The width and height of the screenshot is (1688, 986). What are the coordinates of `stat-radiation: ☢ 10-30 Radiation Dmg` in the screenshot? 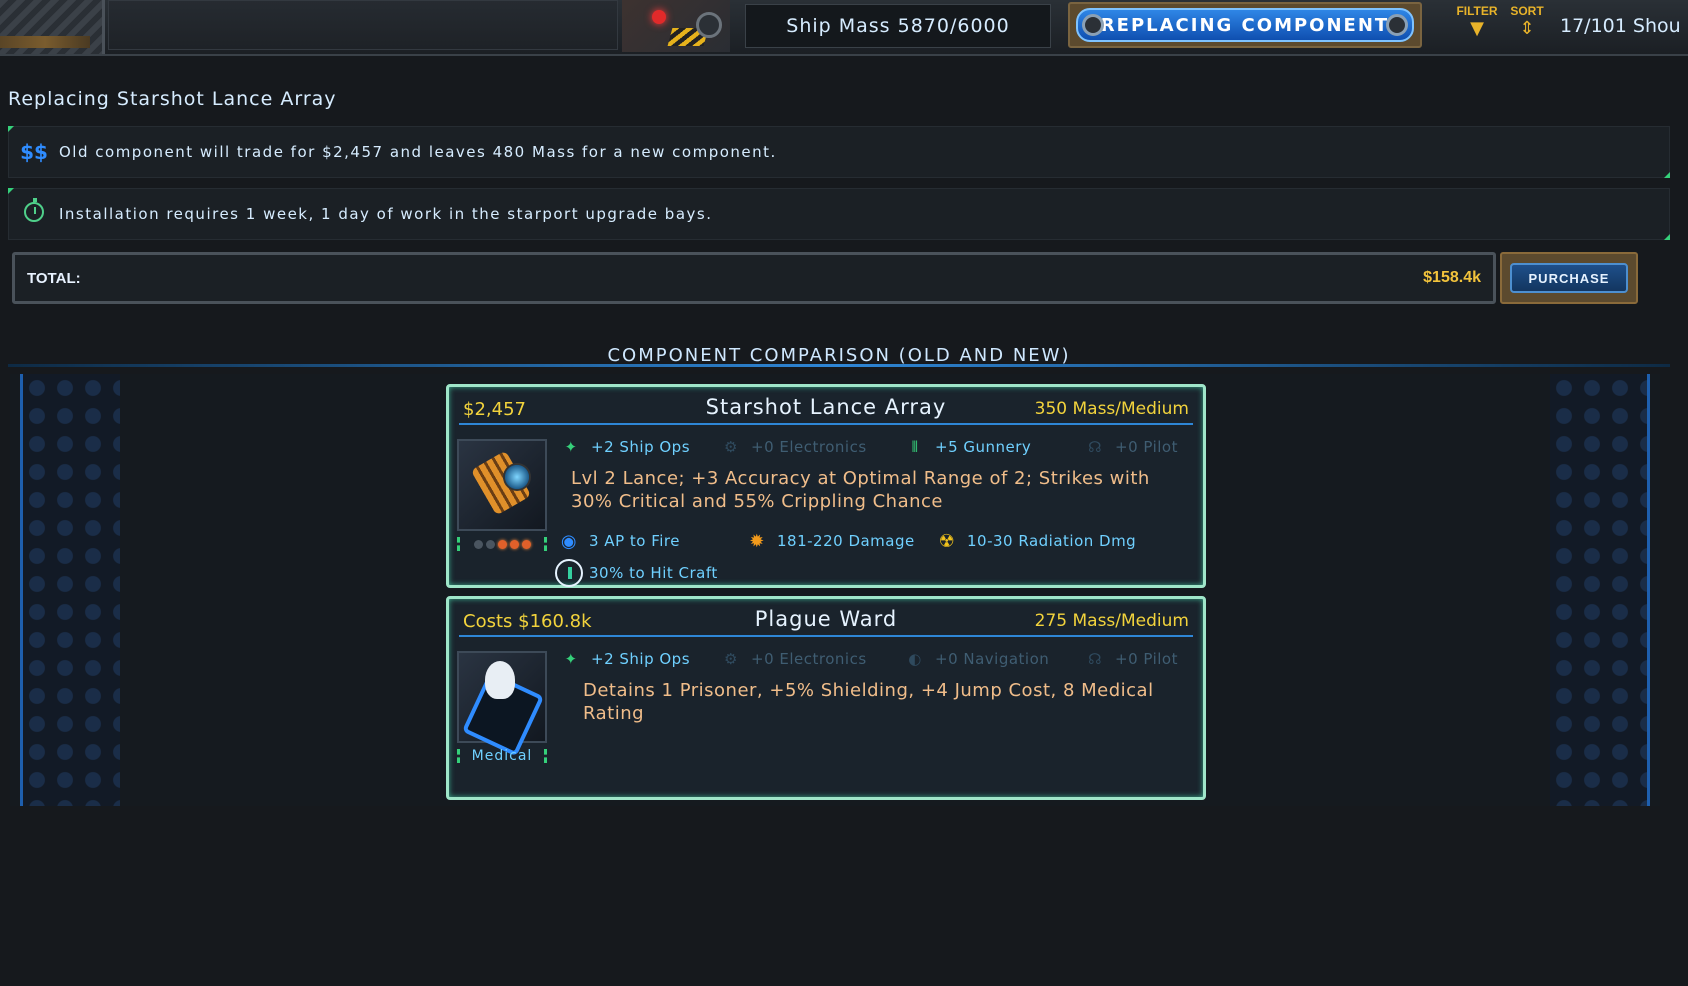 It's located at (1053, 541).